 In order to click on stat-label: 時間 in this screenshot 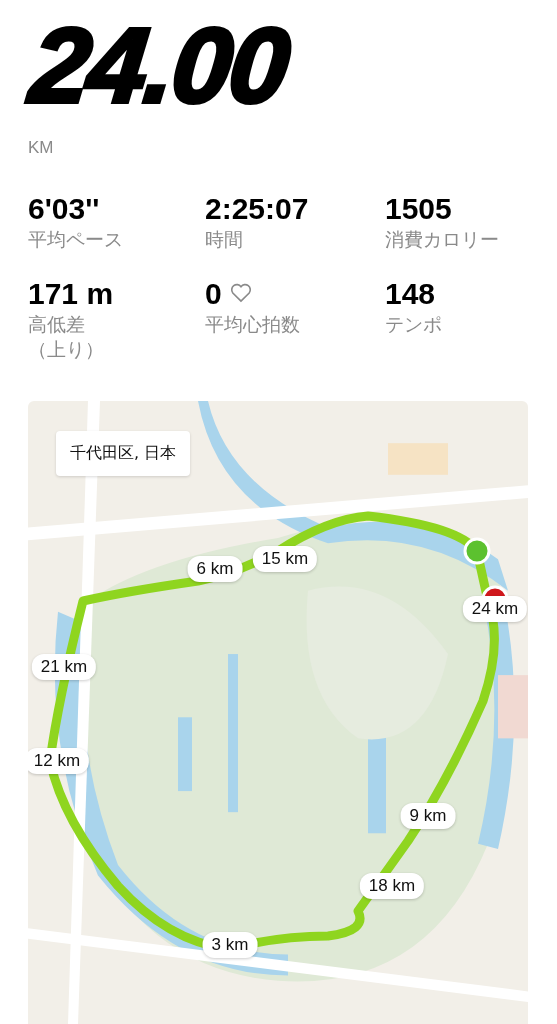, I will do `click(224, 239)`.